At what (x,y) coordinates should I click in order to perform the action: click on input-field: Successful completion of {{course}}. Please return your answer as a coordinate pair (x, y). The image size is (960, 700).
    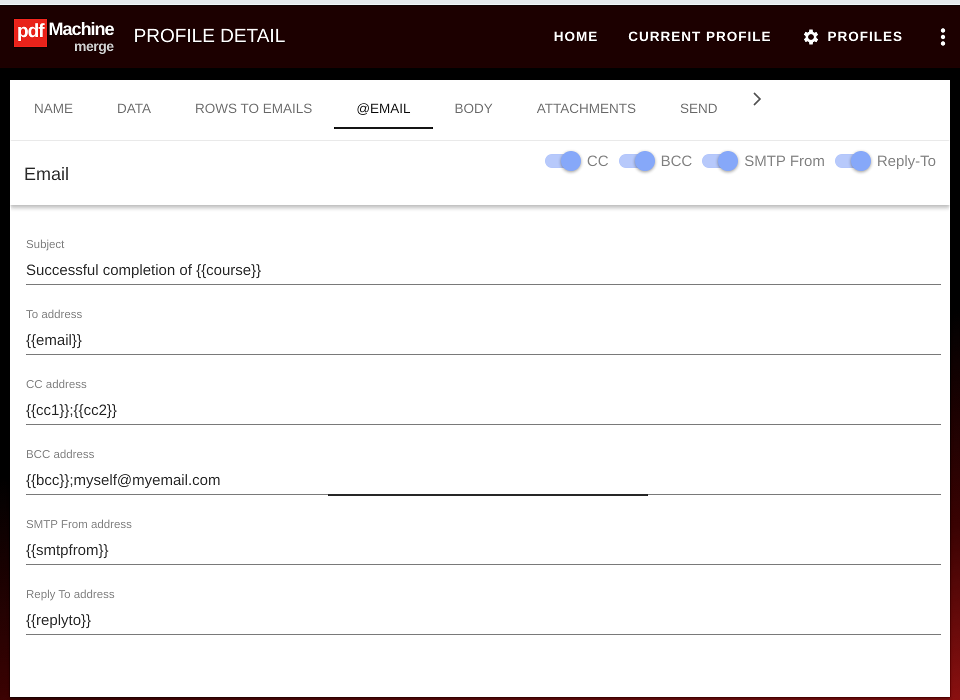
    Looking at the image, I should click on (483, 270).